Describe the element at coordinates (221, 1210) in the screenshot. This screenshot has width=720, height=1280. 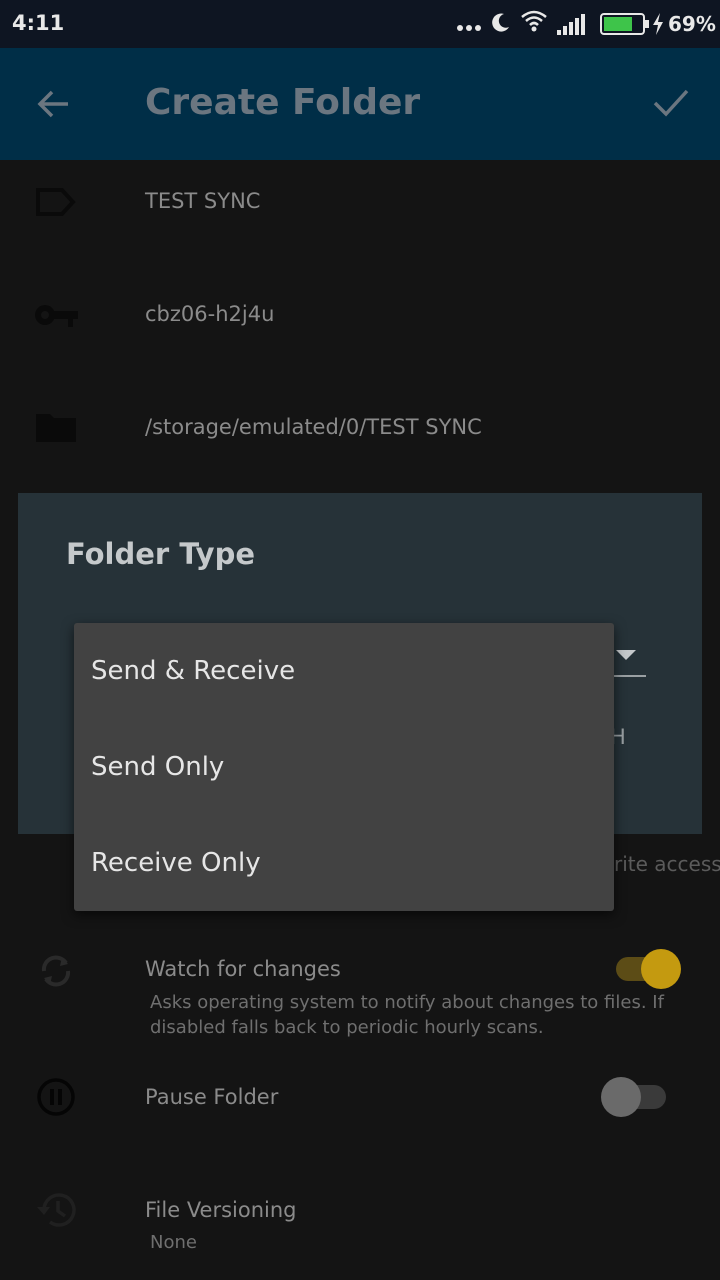
I see `file-versioning-title: File Versioning` at that location.